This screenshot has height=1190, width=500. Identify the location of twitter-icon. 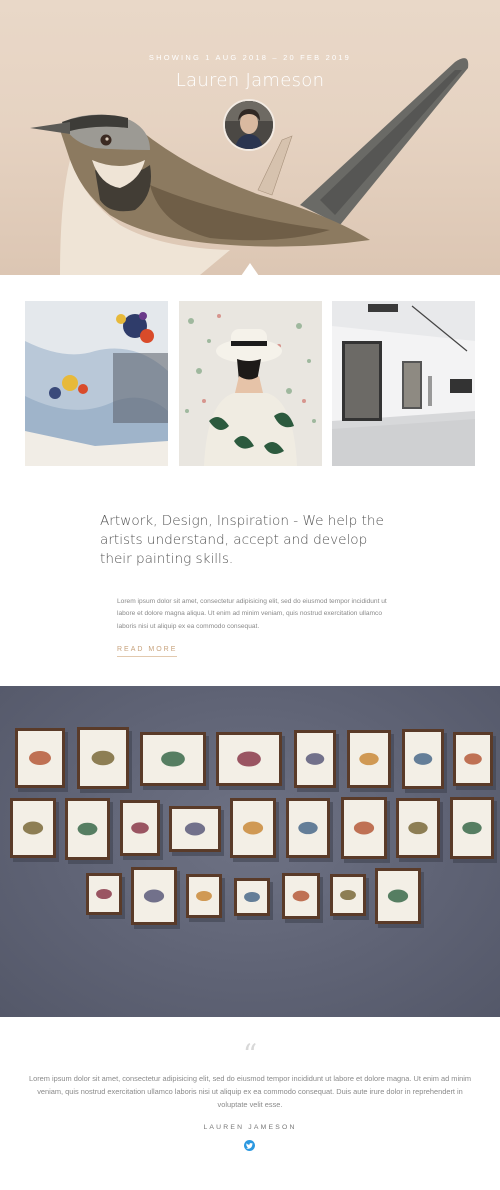
(249, 1145).